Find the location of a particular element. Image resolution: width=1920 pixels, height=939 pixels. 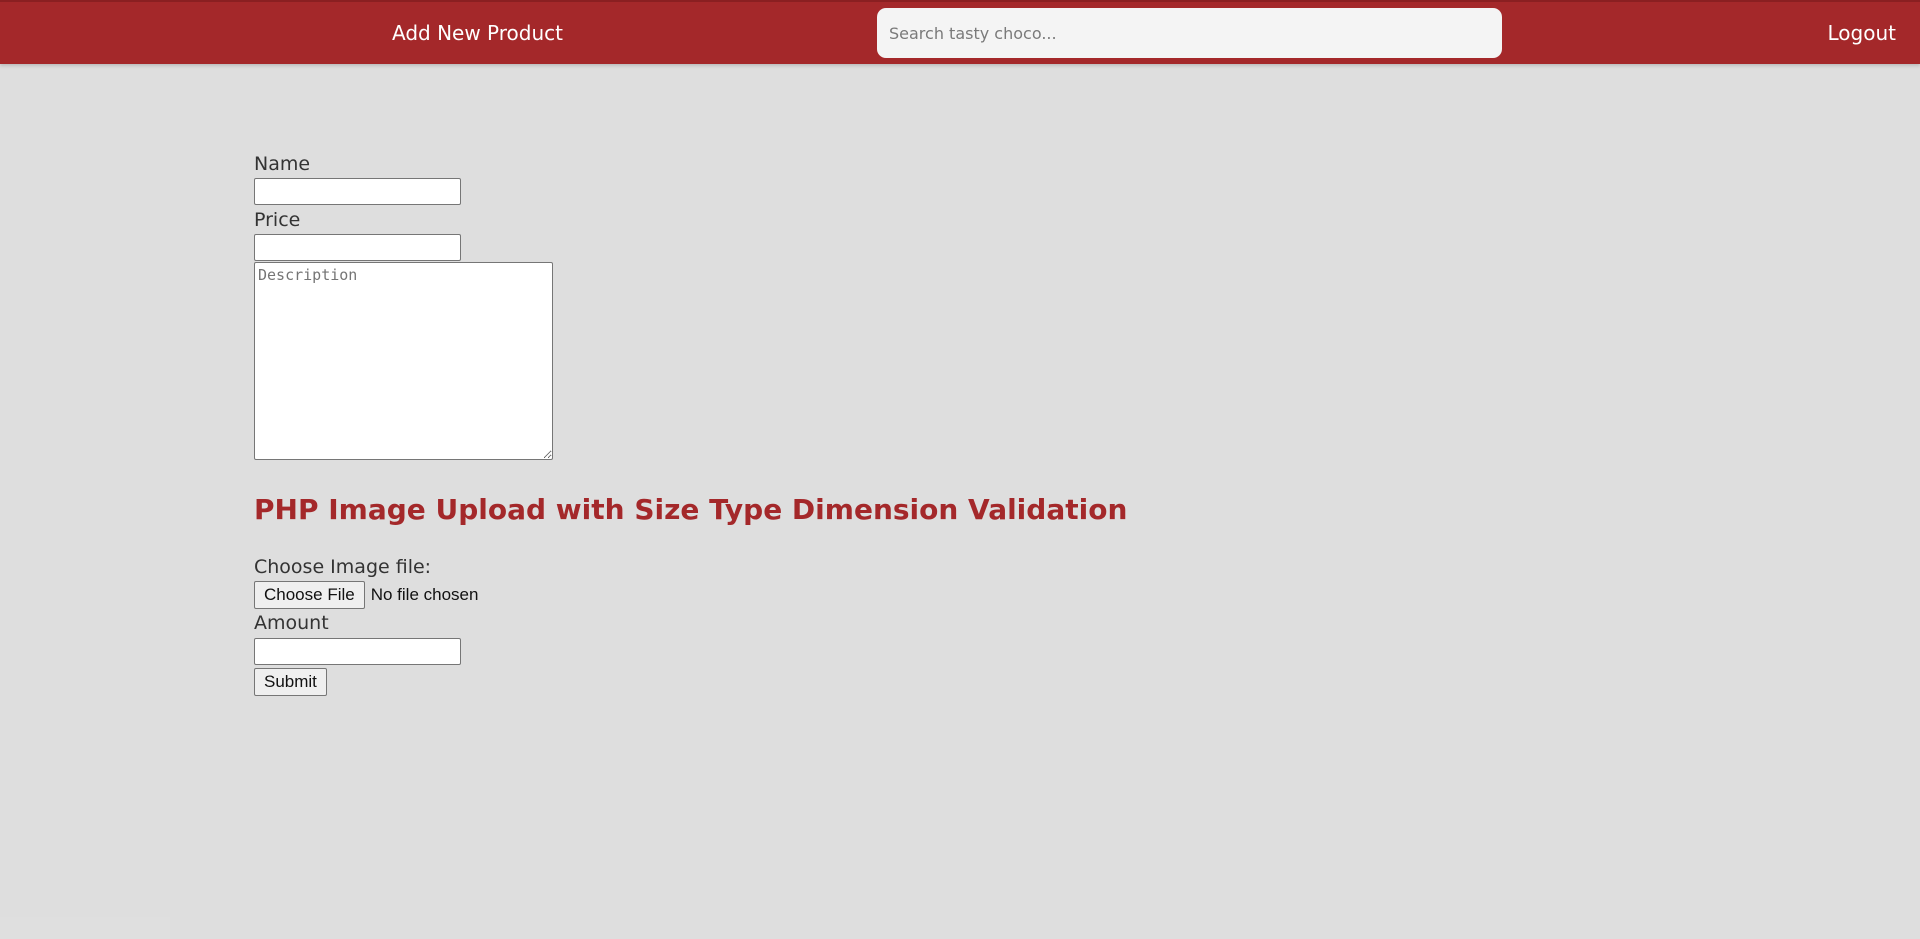

amount-label: Amount is located at coordinates (291, 623).